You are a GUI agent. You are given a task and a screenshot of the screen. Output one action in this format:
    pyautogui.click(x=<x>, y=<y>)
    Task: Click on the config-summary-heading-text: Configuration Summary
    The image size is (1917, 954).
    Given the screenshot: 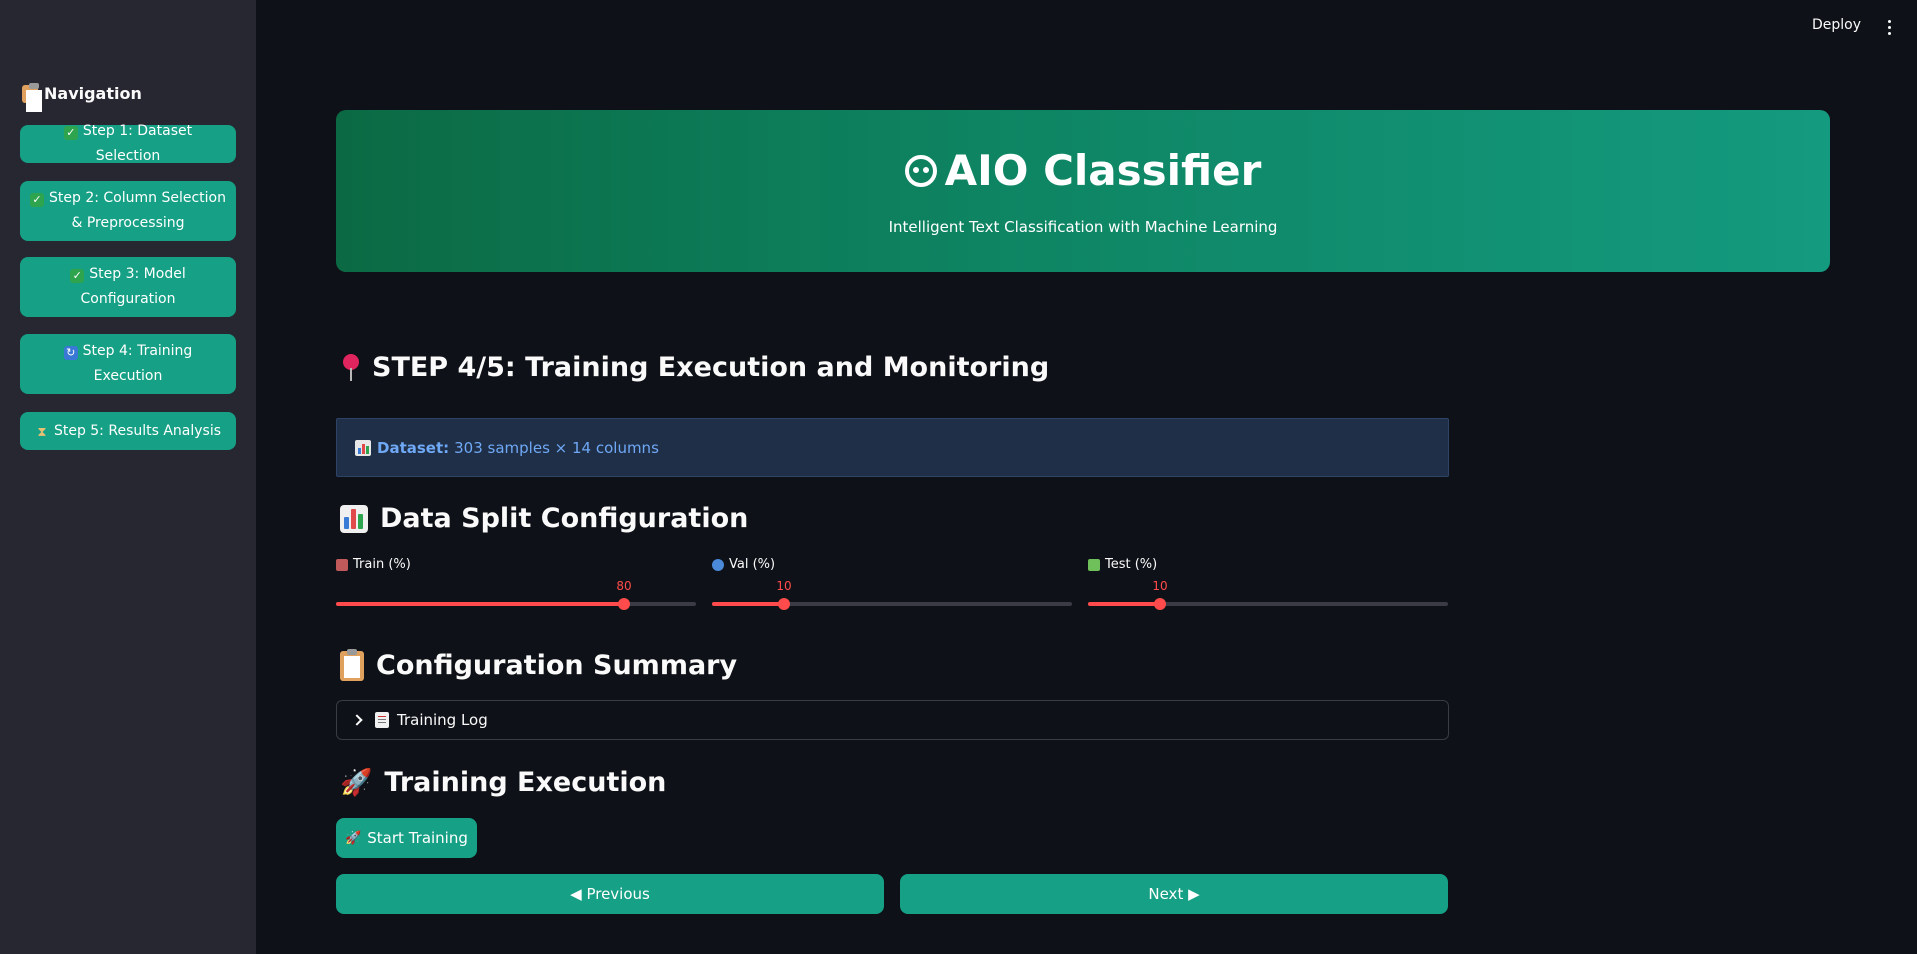 What is the action you would take?
    pyautogui.click(x=557, y=665)
    